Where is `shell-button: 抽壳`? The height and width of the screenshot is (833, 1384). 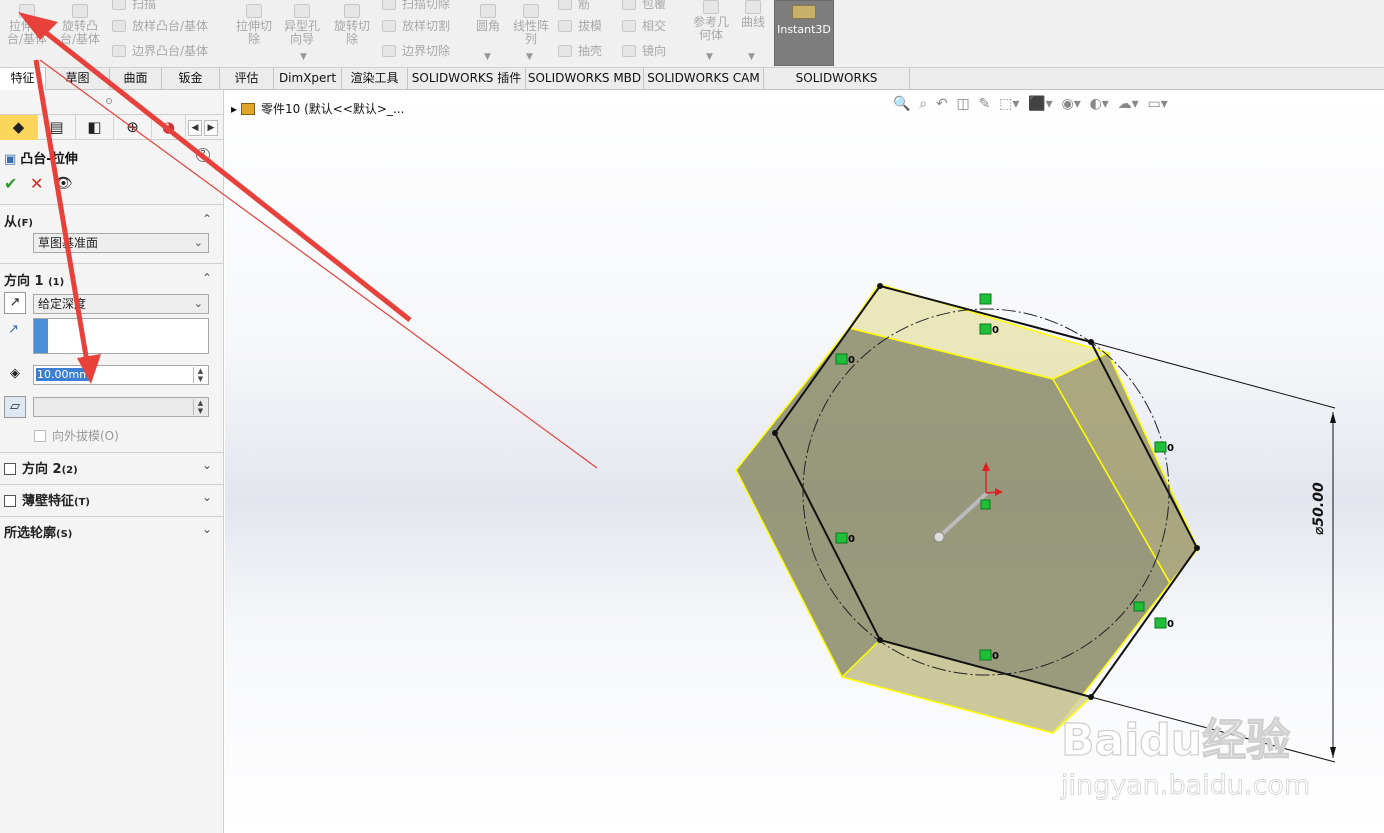 shell-button: 抽壳 is located at coordinates (580, 51).